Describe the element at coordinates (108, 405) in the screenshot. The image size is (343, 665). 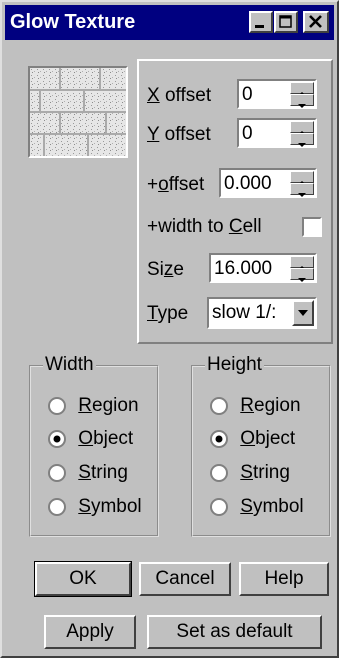
I see `width-option-label: Region` at that location.